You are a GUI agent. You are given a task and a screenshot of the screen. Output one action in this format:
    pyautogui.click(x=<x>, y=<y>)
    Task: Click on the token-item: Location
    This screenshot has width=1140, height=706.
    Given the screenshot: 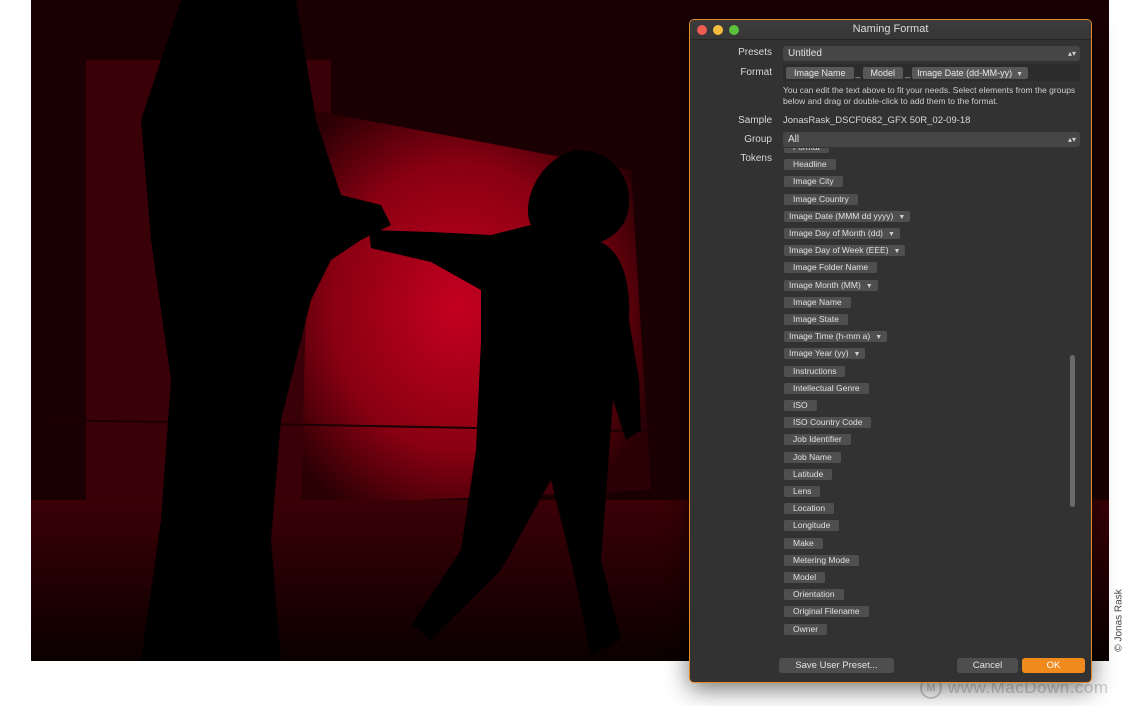 What is the action you would take?
    pyautogui.click(x=809, y=509)
    